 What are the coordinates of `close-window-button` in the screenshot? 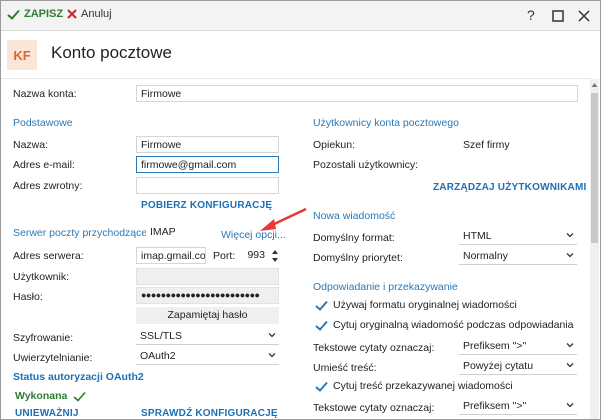 It's located at (584, 17).